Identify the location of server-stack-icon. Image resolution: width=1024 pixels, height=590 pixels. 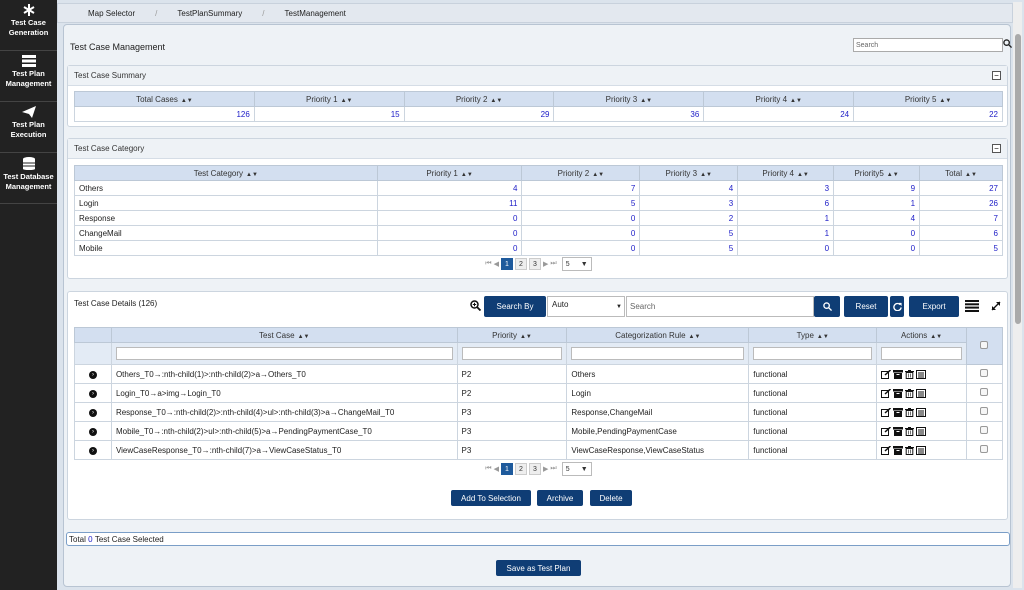
(28, 61).